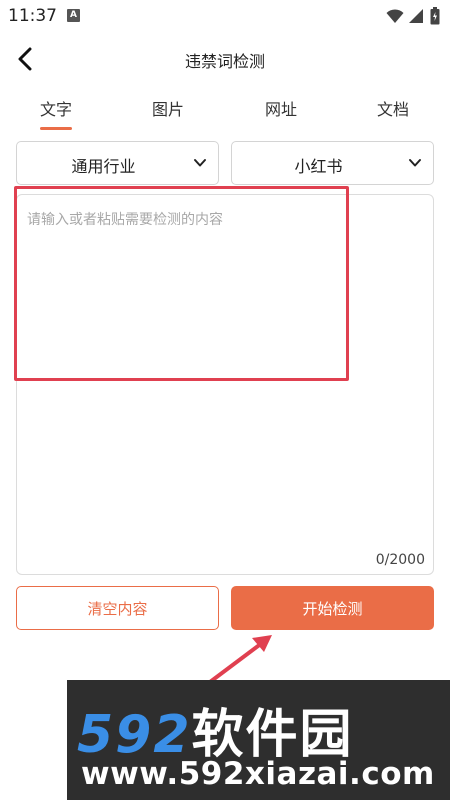 Image resolution: width=450 pixels, height=800 pixels. What do you see at coordinates (225, 112) in the screenshot?
I see `tab-bar: 文字 图片 网址 文档` at bounding box center [225, 112].